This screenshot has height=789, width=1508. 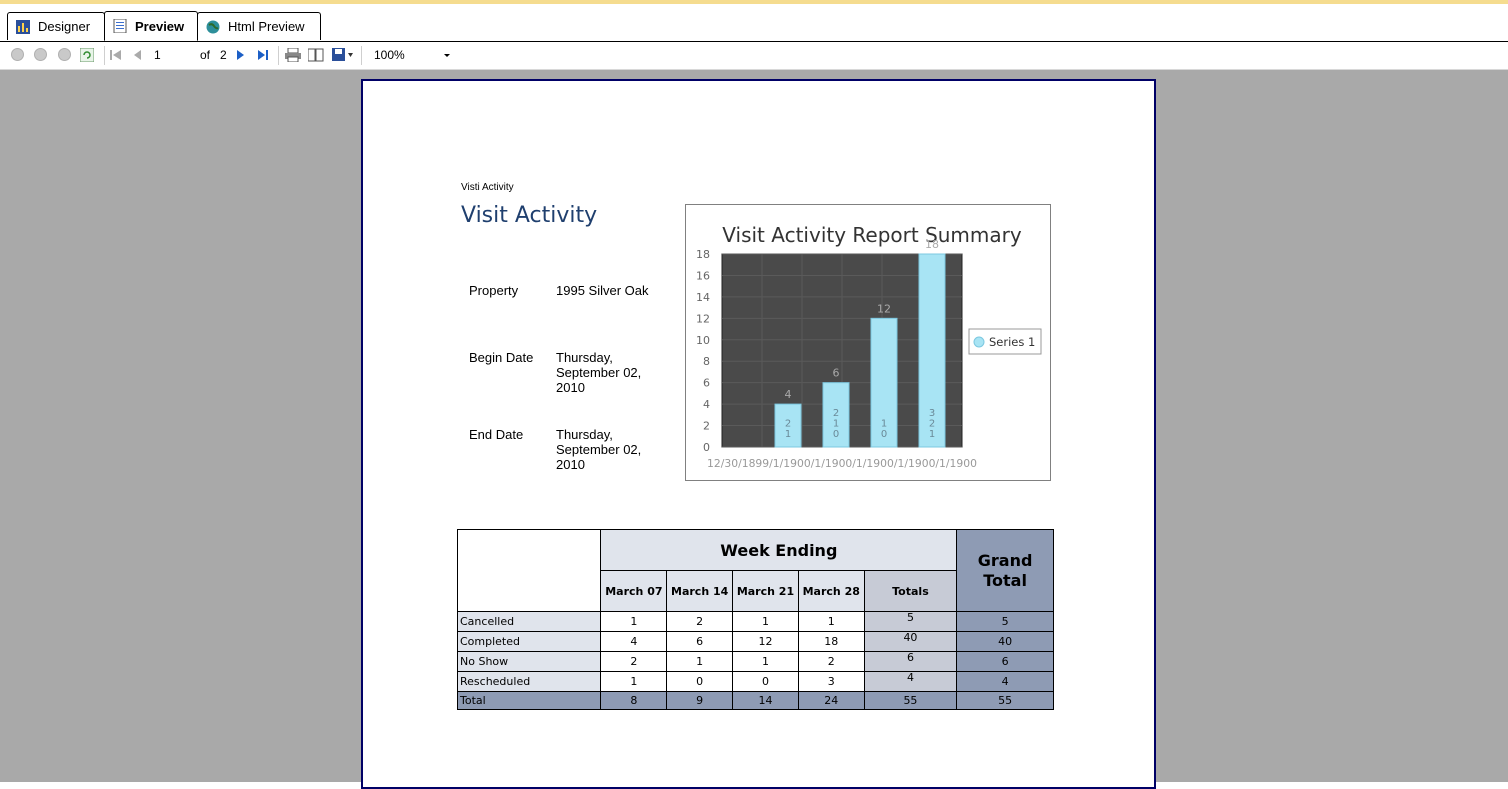 I want to click on begin-date-line: 2010, so click(x=570, y=387).